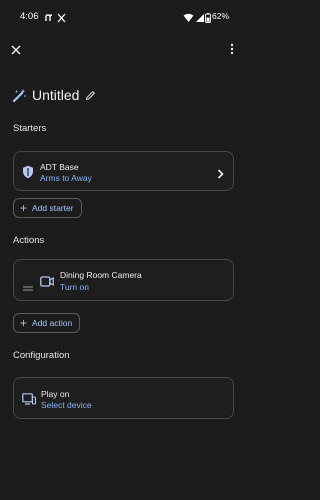 Image resolution: width=320 pixels, height=500 pixels. I want to click on action-card-subtitle: Turn on, so click(74, 287).